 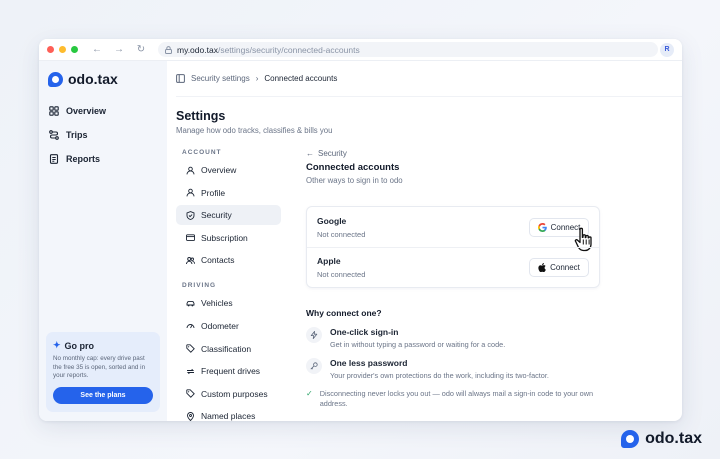 I want to click on sparkle-icon: ✦, so click(x=57, y=345).